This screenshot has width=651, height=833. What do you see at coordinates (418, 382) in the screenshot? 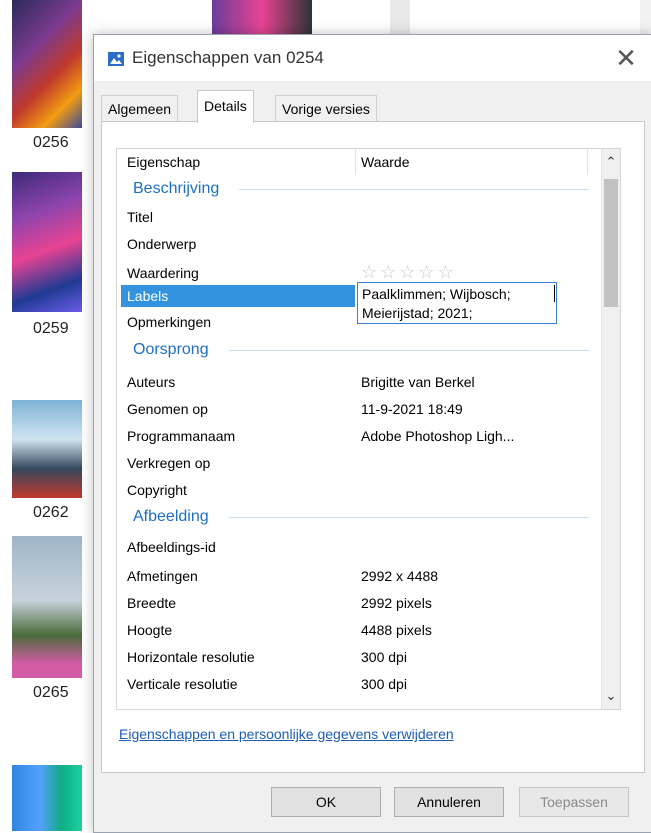
I see `property-value-authors: Brigitte van Berkel` at bounding box center [418, 382].